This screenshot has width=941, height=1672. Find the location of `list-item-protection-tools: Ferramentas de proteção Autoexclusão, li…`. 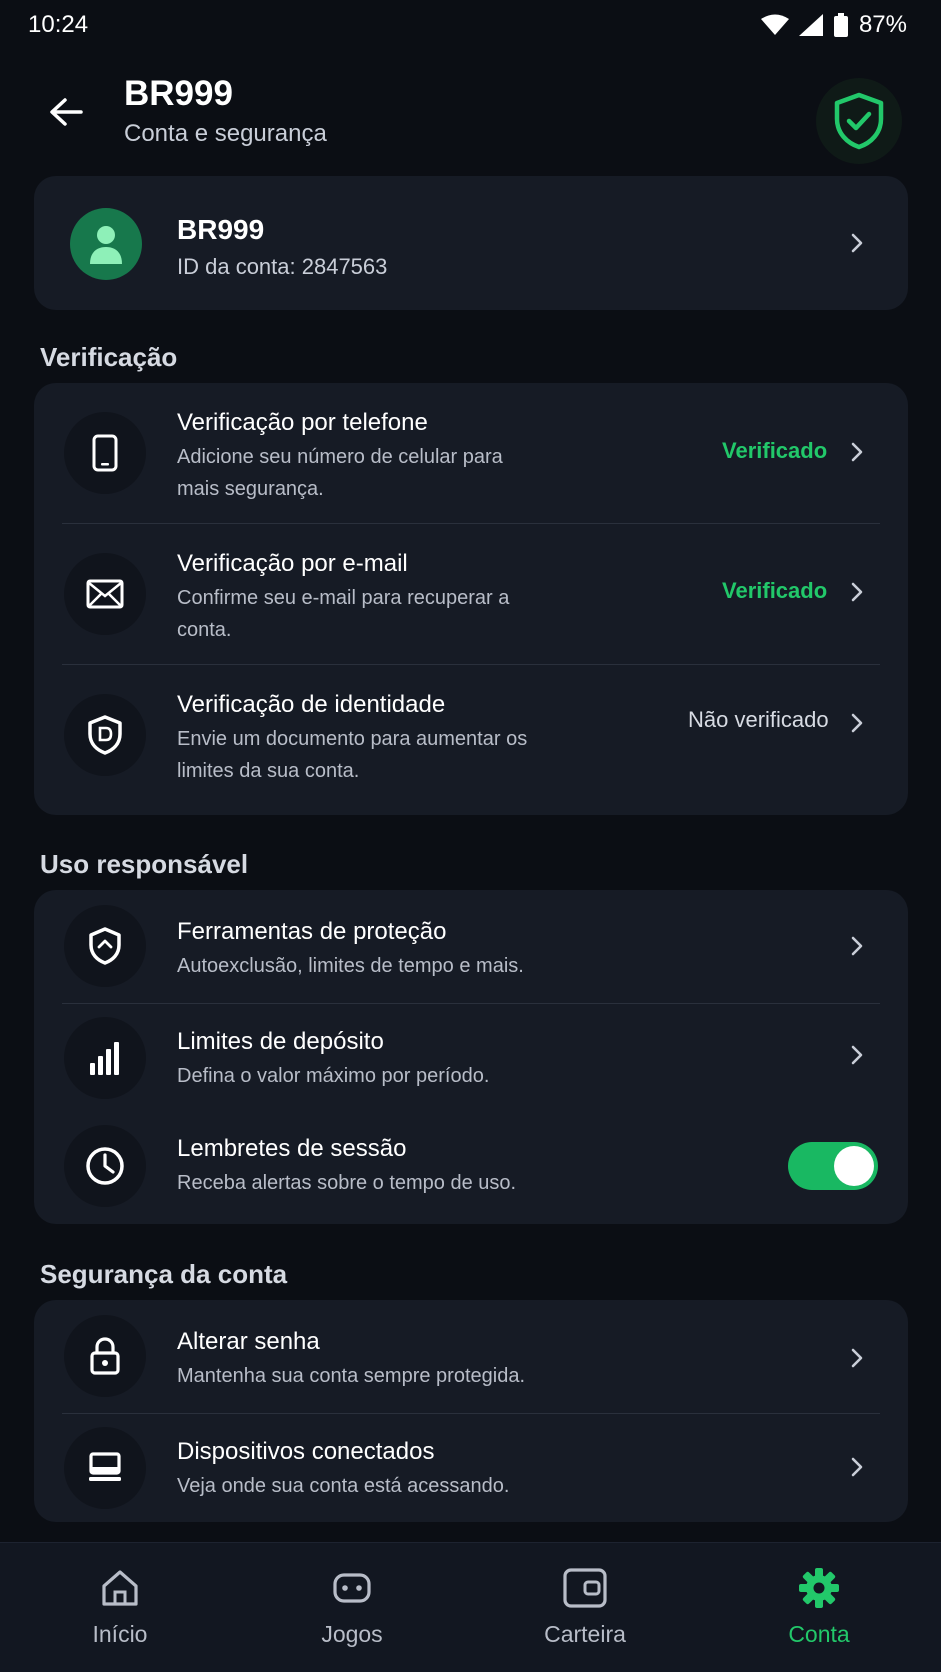

list-item-protection-tools: Ferramentas de proteção Autoexclusão, li… is located at coordinates (471, 946).